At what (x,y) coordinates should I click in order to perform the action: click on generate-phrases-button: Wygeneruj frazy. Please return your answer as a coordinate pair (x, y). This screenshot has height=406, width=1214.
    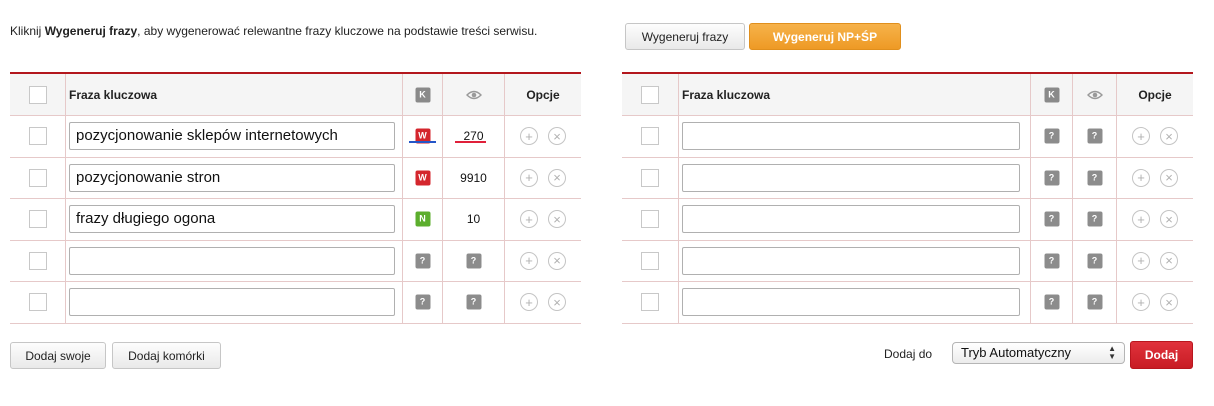
    Looking at the image, I should click on (685, 36).